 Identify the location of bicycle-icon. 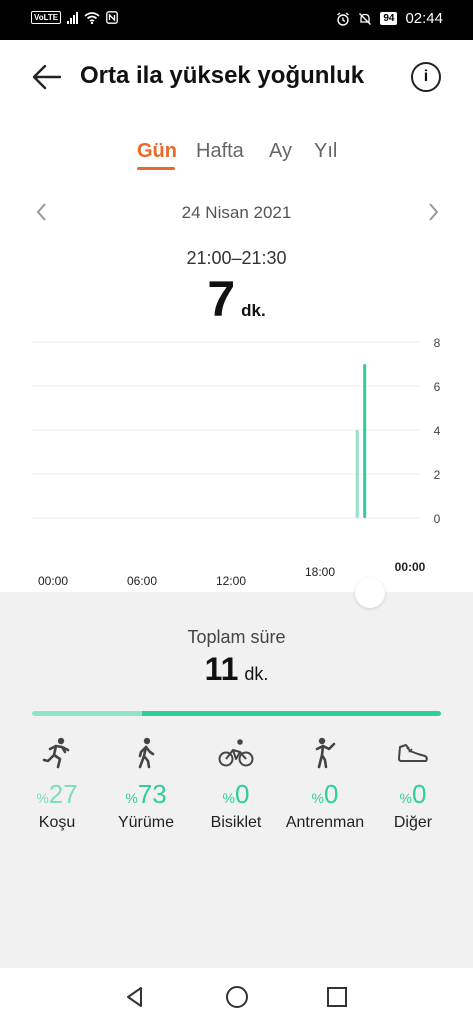
(236, 753).